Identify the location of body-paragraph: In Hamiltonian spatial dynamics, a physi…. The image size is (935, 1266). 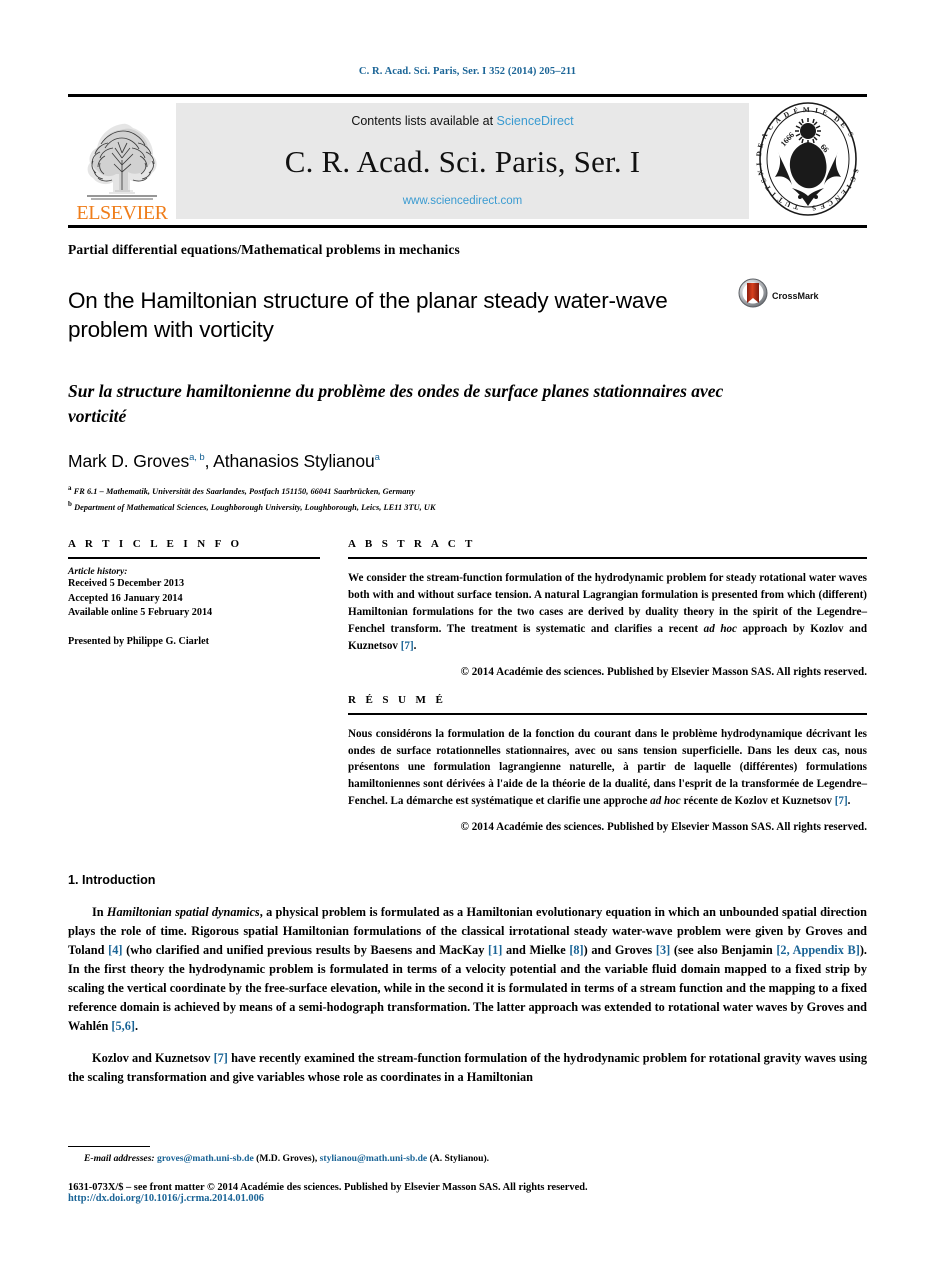
(467, 969).